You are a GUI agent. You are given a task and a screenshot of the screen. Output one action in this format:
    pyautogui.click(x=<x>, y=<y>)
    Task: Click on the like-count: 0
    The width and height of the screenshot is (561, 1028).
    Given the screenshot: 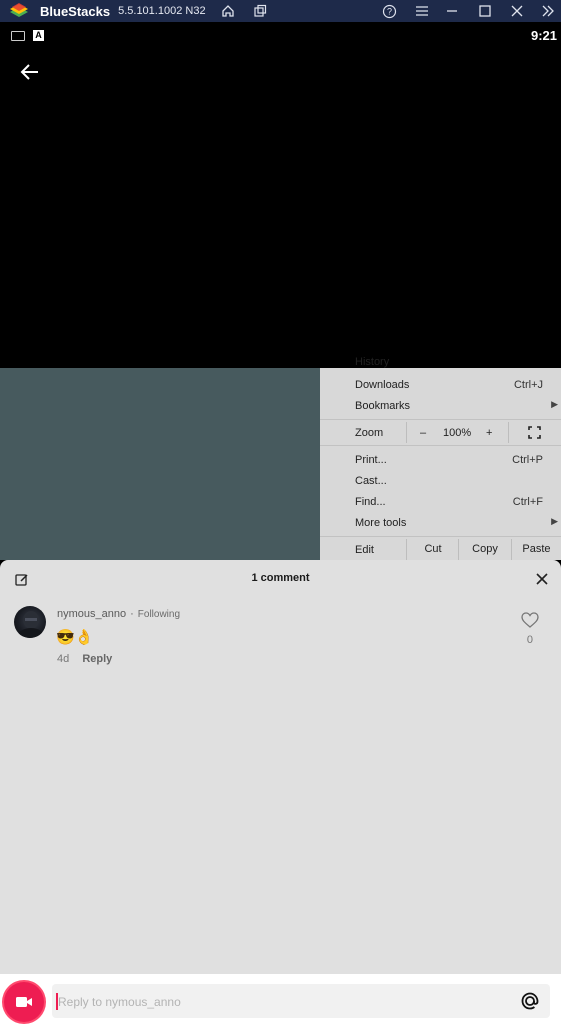 What is the action you would take?
    pyautogui.click(x=529, y=640)
    